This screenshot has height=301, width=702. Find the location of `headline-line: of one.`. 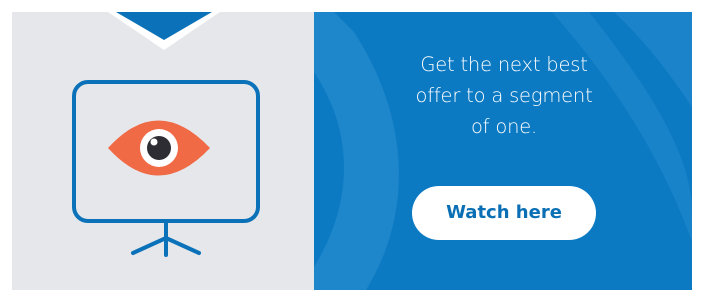

headline-line: of one. is located at coordinates (504, 126).